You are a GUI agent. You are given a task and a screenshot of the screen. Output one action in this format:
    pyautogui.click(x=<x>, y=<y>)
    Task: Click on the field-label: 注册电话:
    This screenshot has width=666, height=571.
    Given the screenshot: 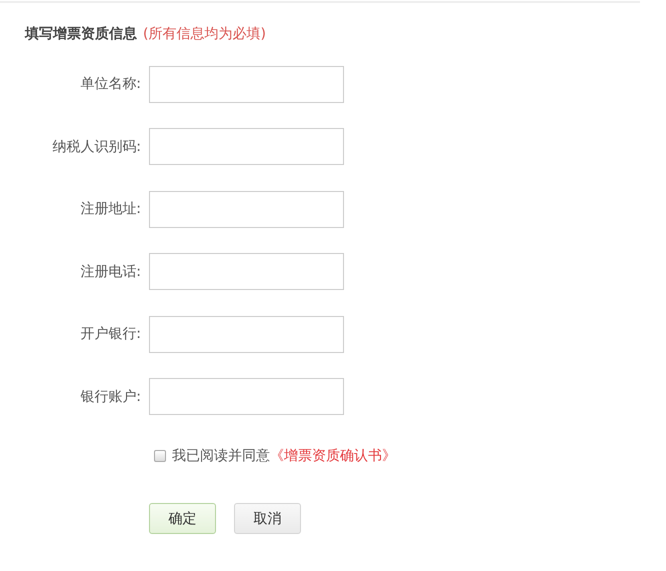 What is the action you would take?
    pyautogui.click(x=110, y=271)
    